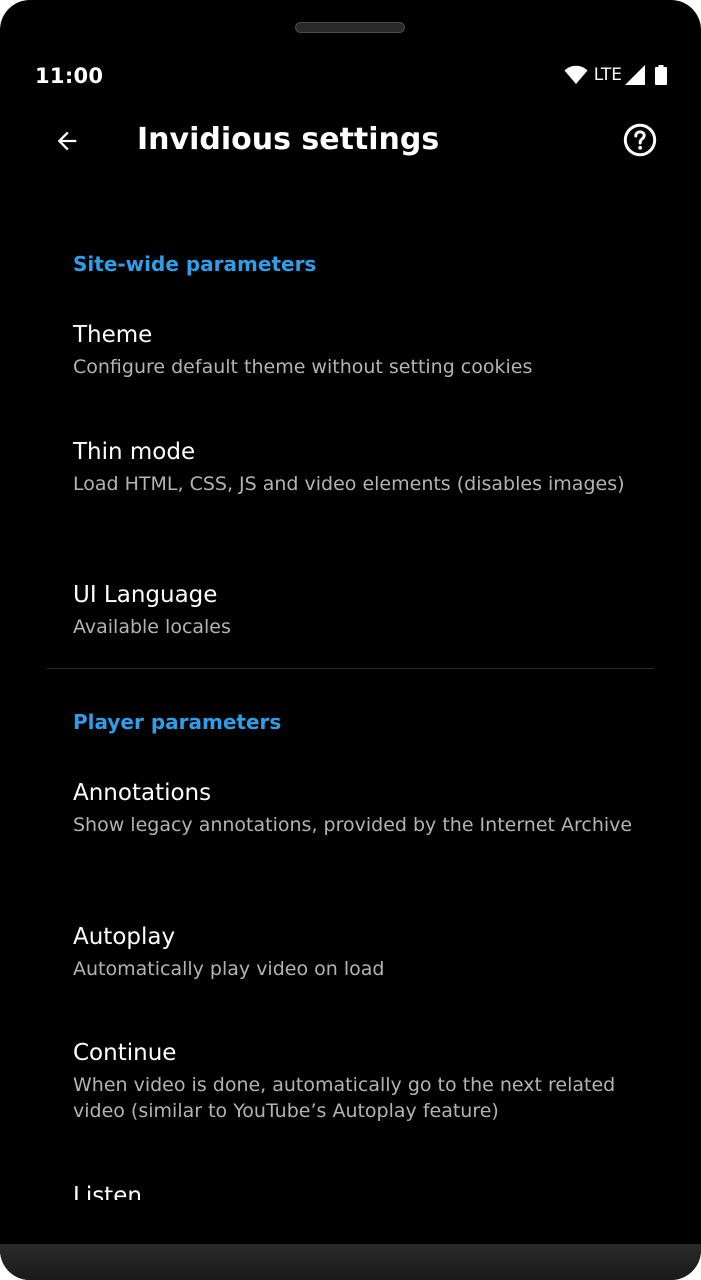  Describe the element at coordinates (576, 74) in the screenshot. I see `wifi-icon` at that location.